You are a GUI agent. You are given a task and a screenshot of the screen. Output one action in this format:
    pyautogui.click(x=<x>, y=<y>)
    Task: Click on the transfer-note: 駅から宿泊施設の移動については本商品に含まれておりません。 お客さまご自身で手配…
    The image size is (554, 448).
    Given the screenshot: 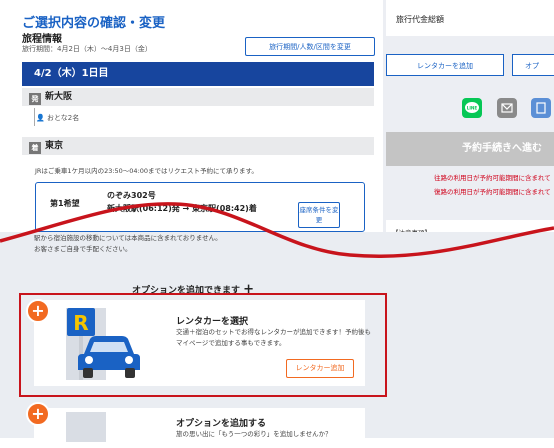 What is the action you would take?
    pyautogui.click(x=128, y=243)
    